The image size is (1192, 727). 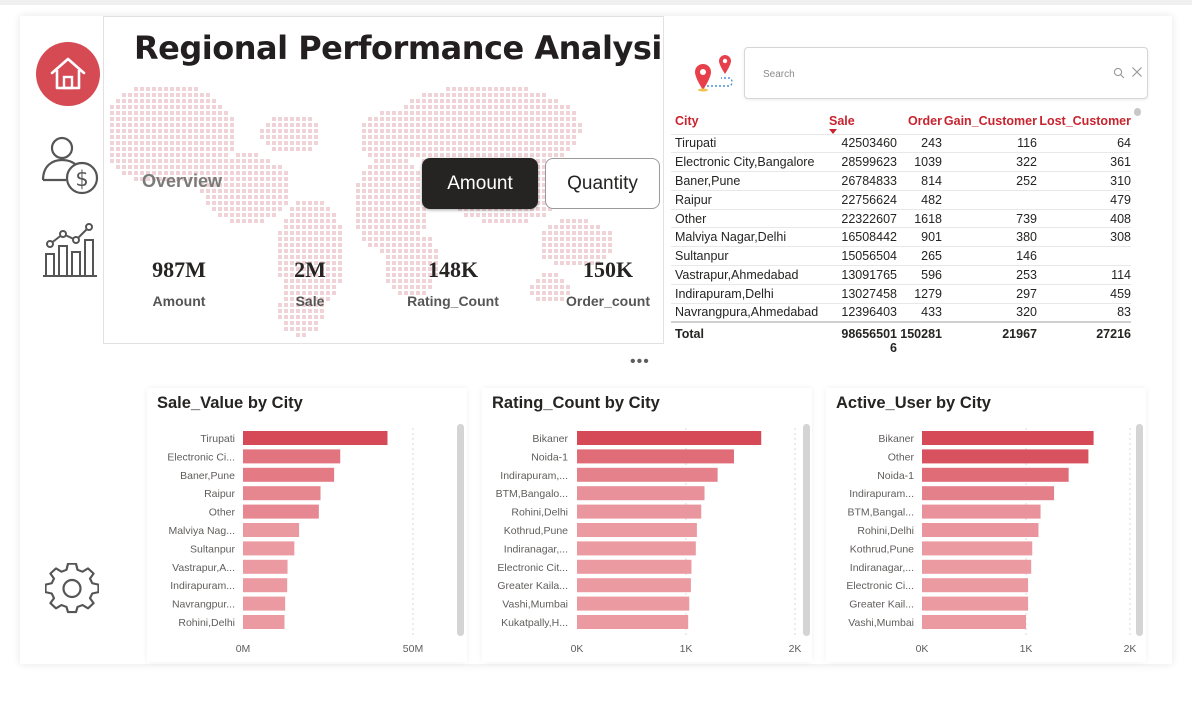 I want to click on table-row: Sultanpur 15056504 265 146, so click(x=901, y=256).